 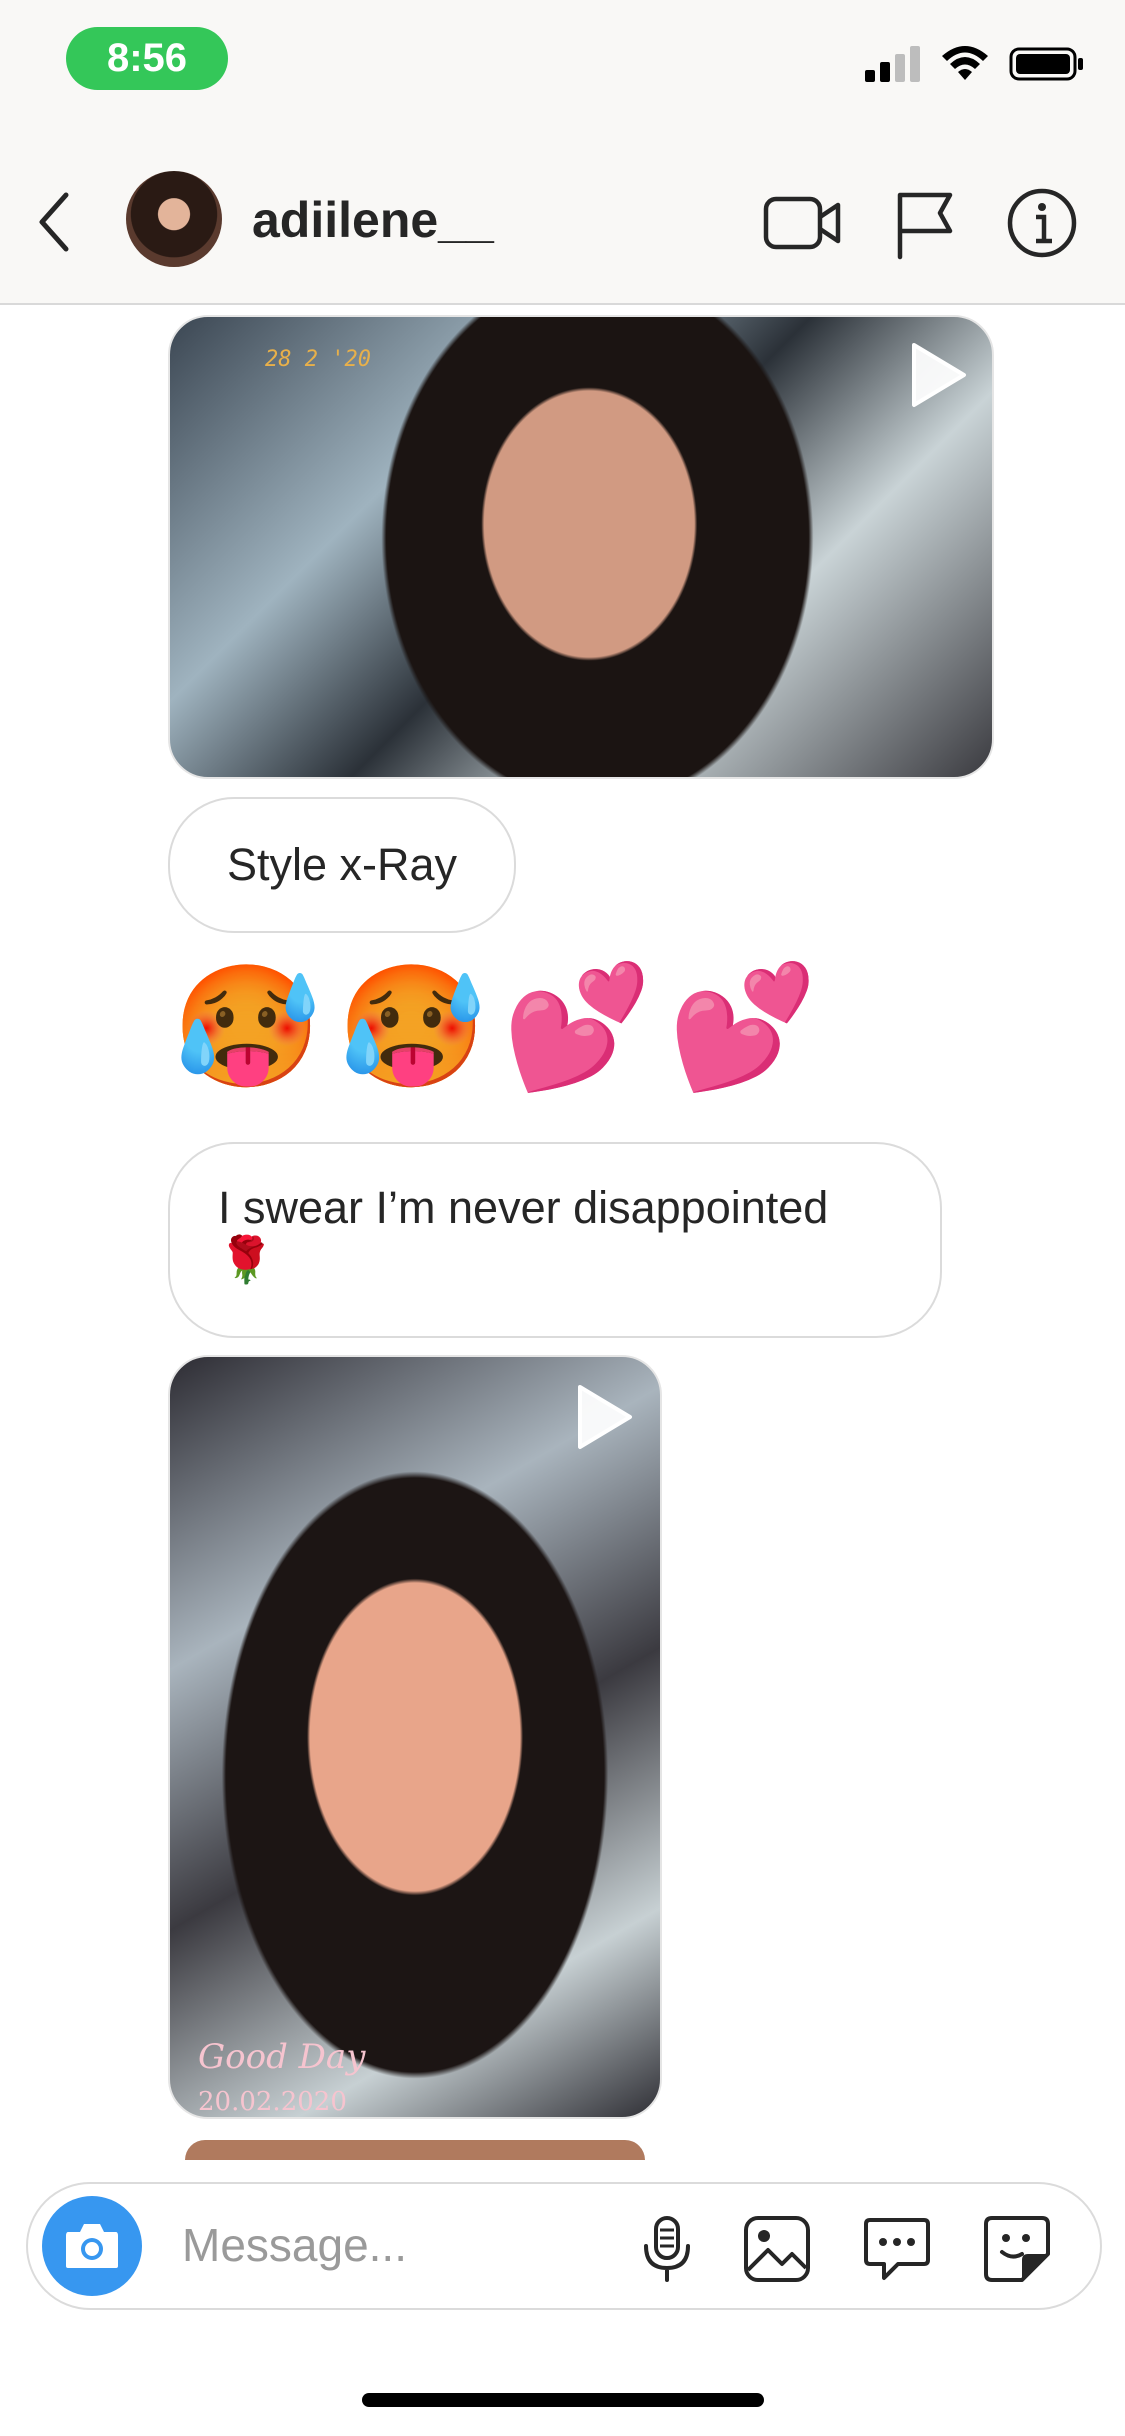 I want to click on rose-emoji: 🌹, so click(x=246, y=1259).